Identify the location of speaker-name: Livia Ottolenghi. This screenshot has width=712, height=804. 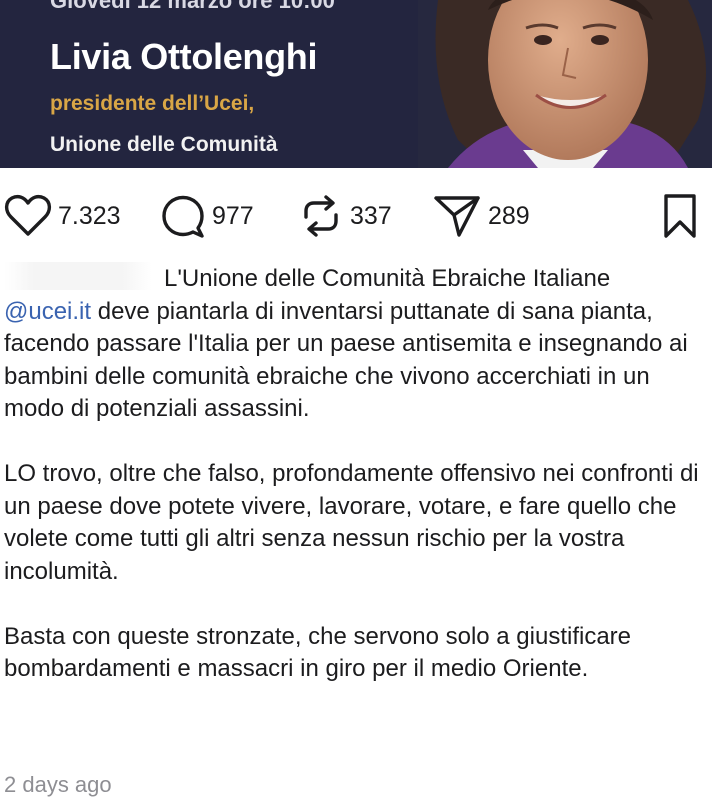
(184, 56).